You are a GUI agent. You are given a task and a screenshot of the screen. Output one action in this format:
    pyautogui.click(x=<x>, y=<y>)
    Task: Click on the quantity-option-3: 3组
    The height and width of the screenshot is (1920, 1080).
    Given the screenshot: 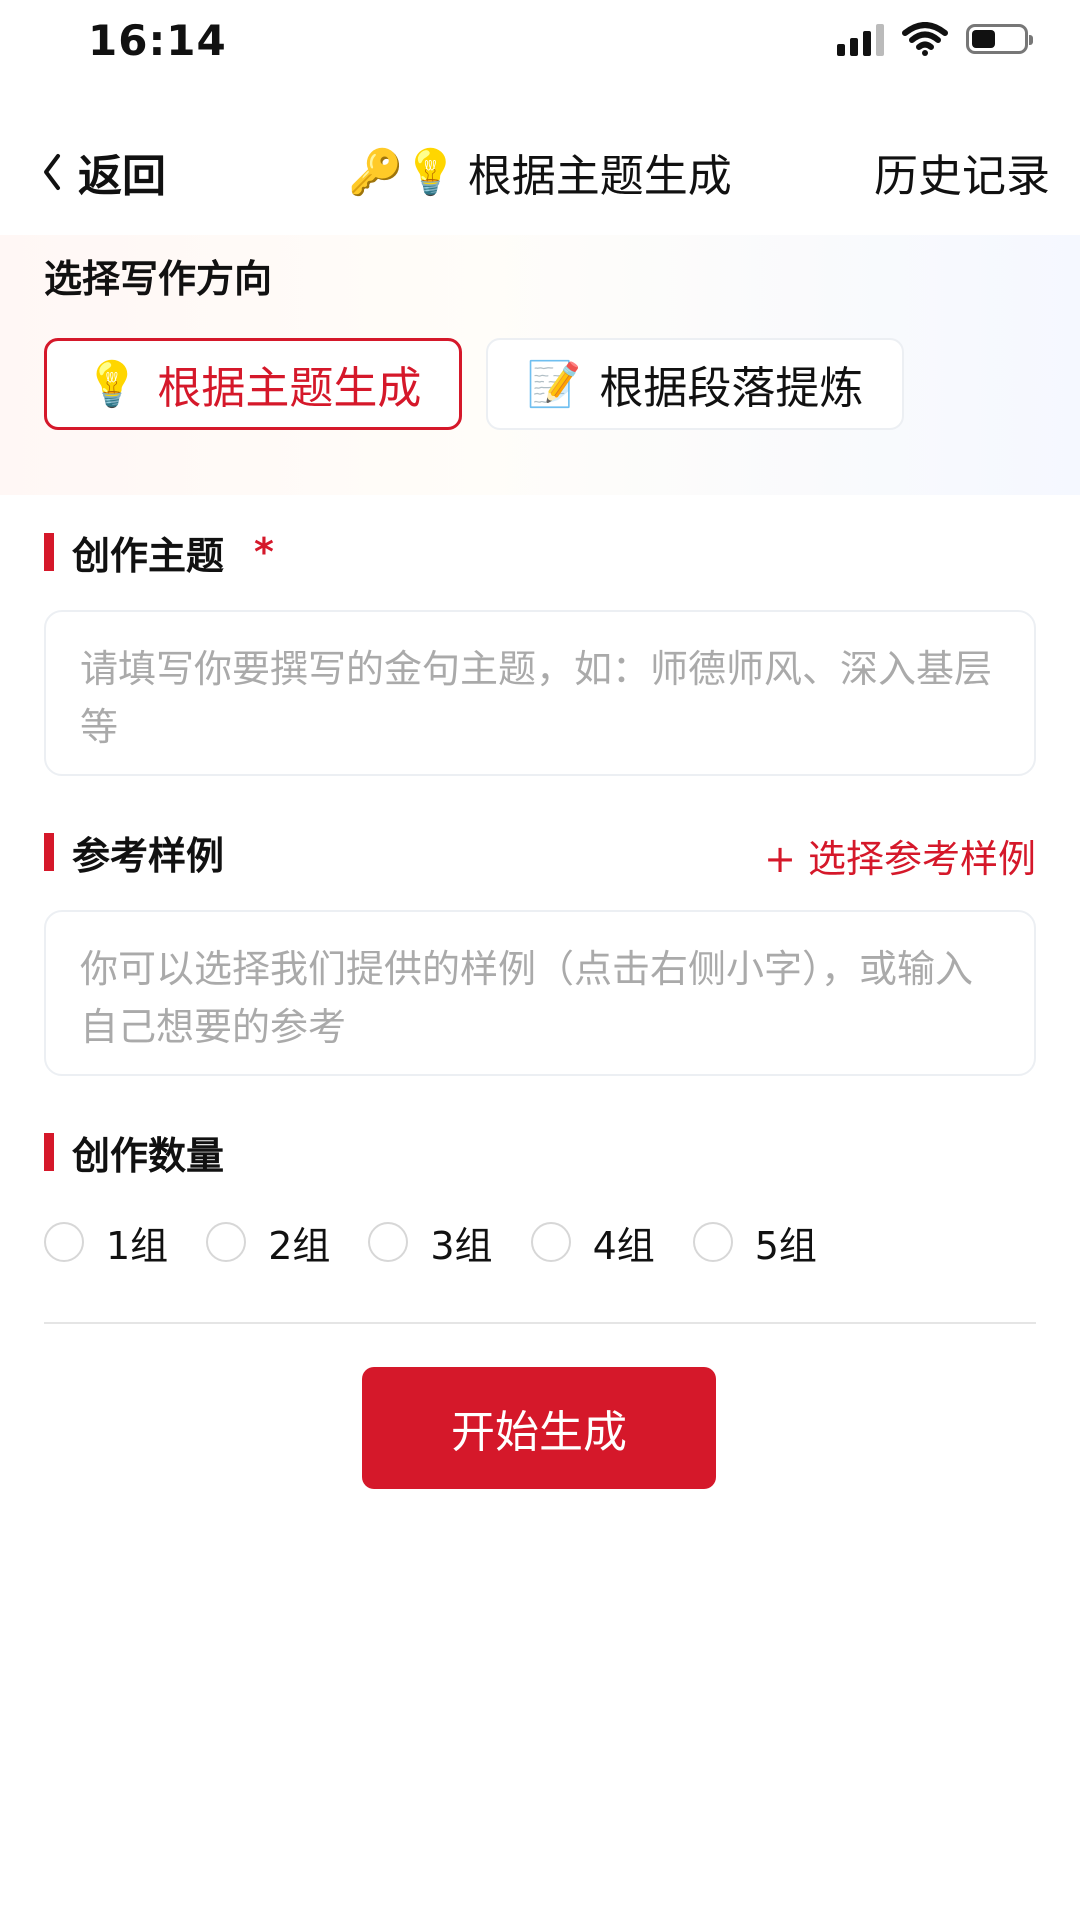 What is the action you would take?
    pyautogui.click(x=430, y=1242)
    